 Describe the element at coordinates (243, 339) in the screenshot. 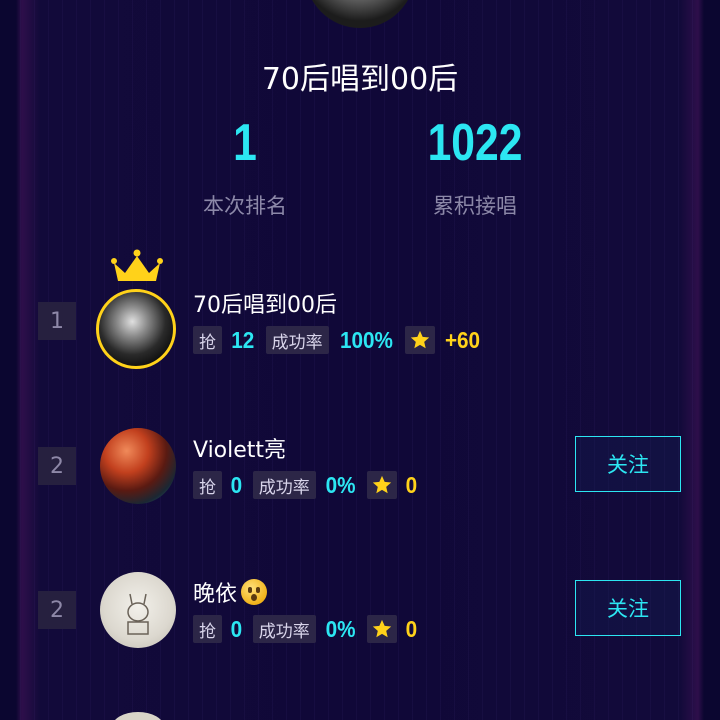

I see `grab-count: 12` at that location.